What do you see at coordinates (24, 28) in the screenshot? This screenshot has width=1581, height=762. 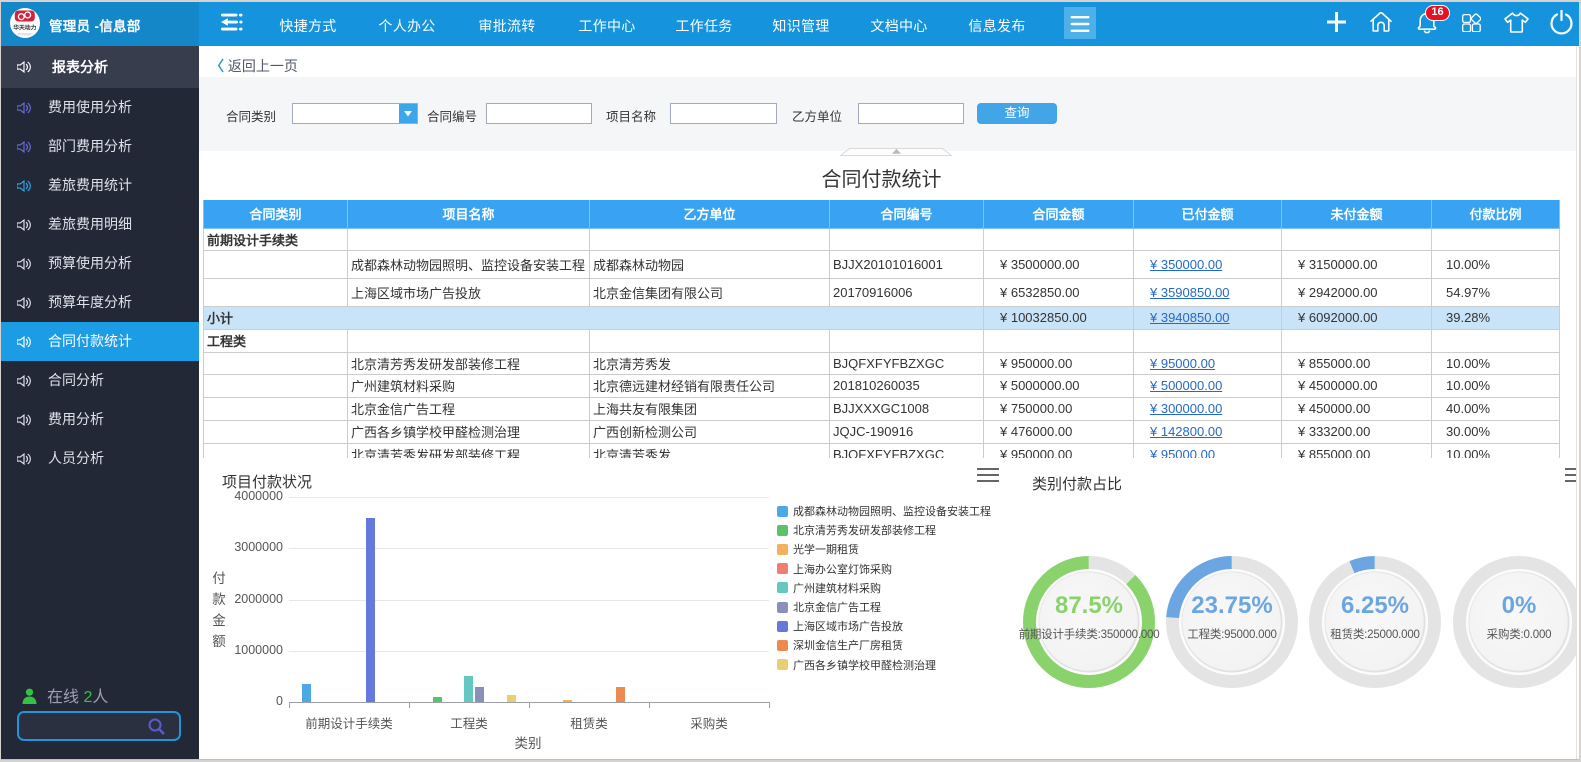 I see `svg-text: 华天动力` at bounding box center [24, 28].